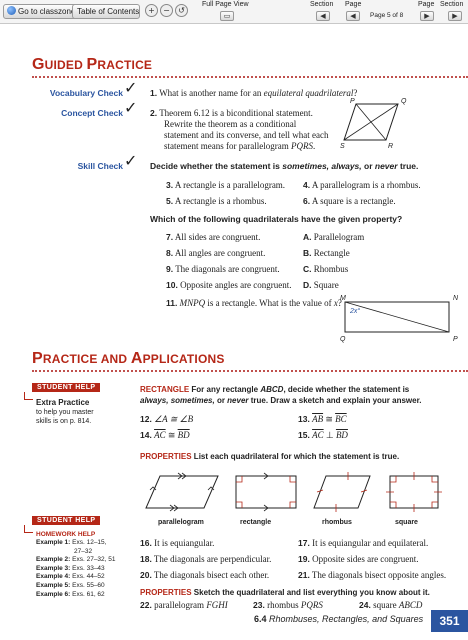 The height and width of the screenshot is (640, 468). What do you see at coordinates (256, 522) in the screenshot?
I see `rectangle-label: rectangle` at bounding box center [256, 522].